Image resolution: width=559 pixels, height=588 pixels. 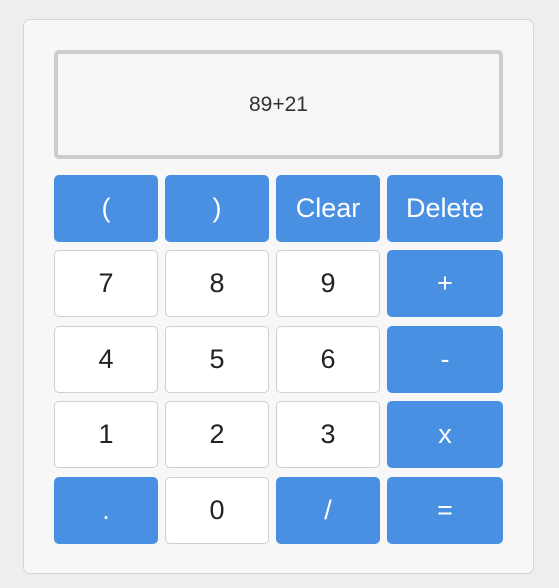 I want to click on calculator-display: 89+21, so click(x=278, y=104).